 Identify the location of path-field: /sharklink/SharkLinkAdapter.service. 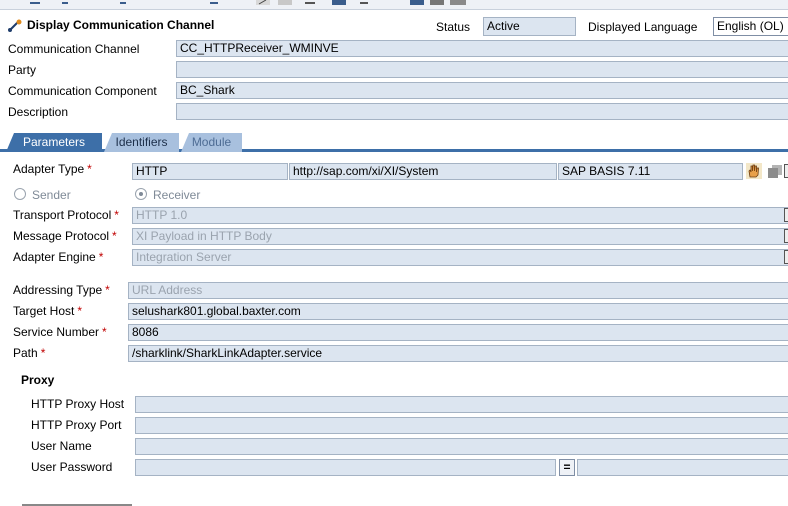
(458, 353).